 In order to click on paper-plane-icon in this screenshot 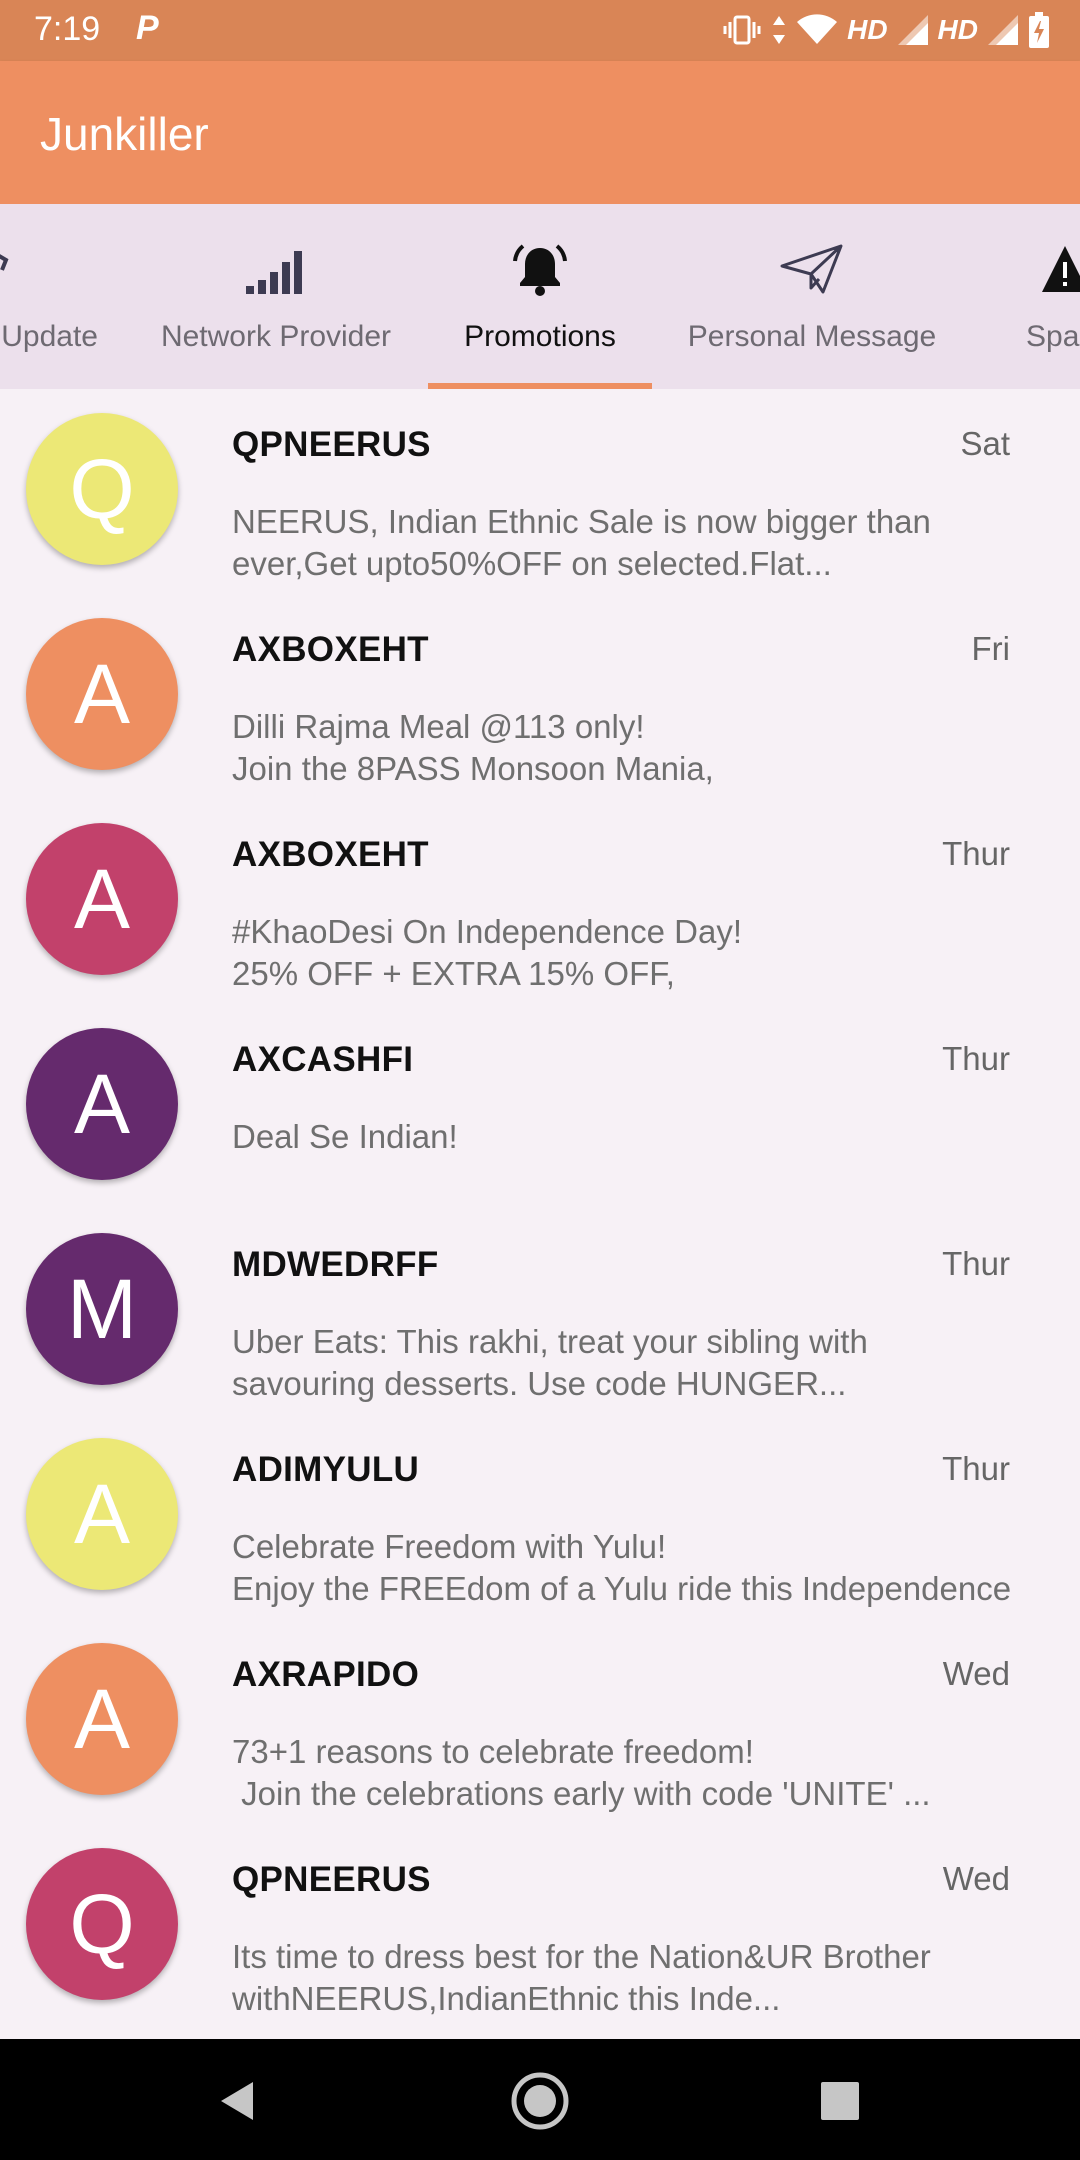, I will do `click(812, 269)`.